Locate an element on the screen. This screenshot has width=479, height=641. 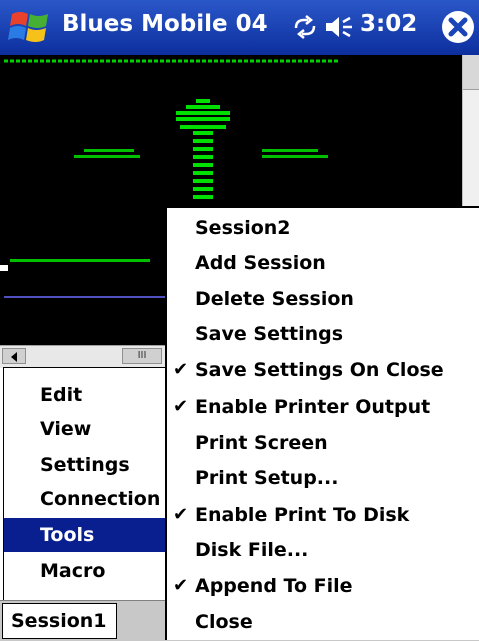
submenu-label: Close is located at coordinates (224, 622).